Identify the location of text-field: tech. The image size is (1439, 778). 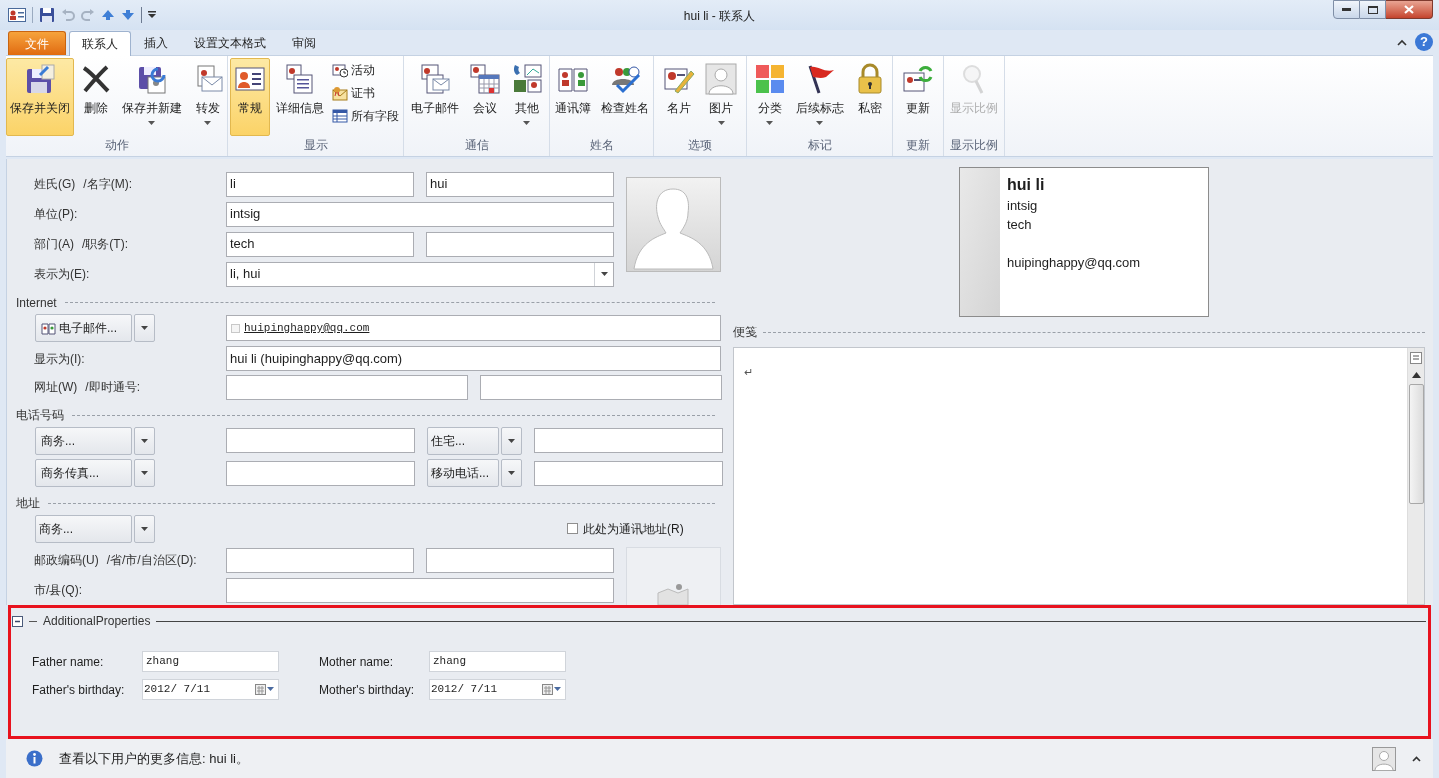
(320, 244).